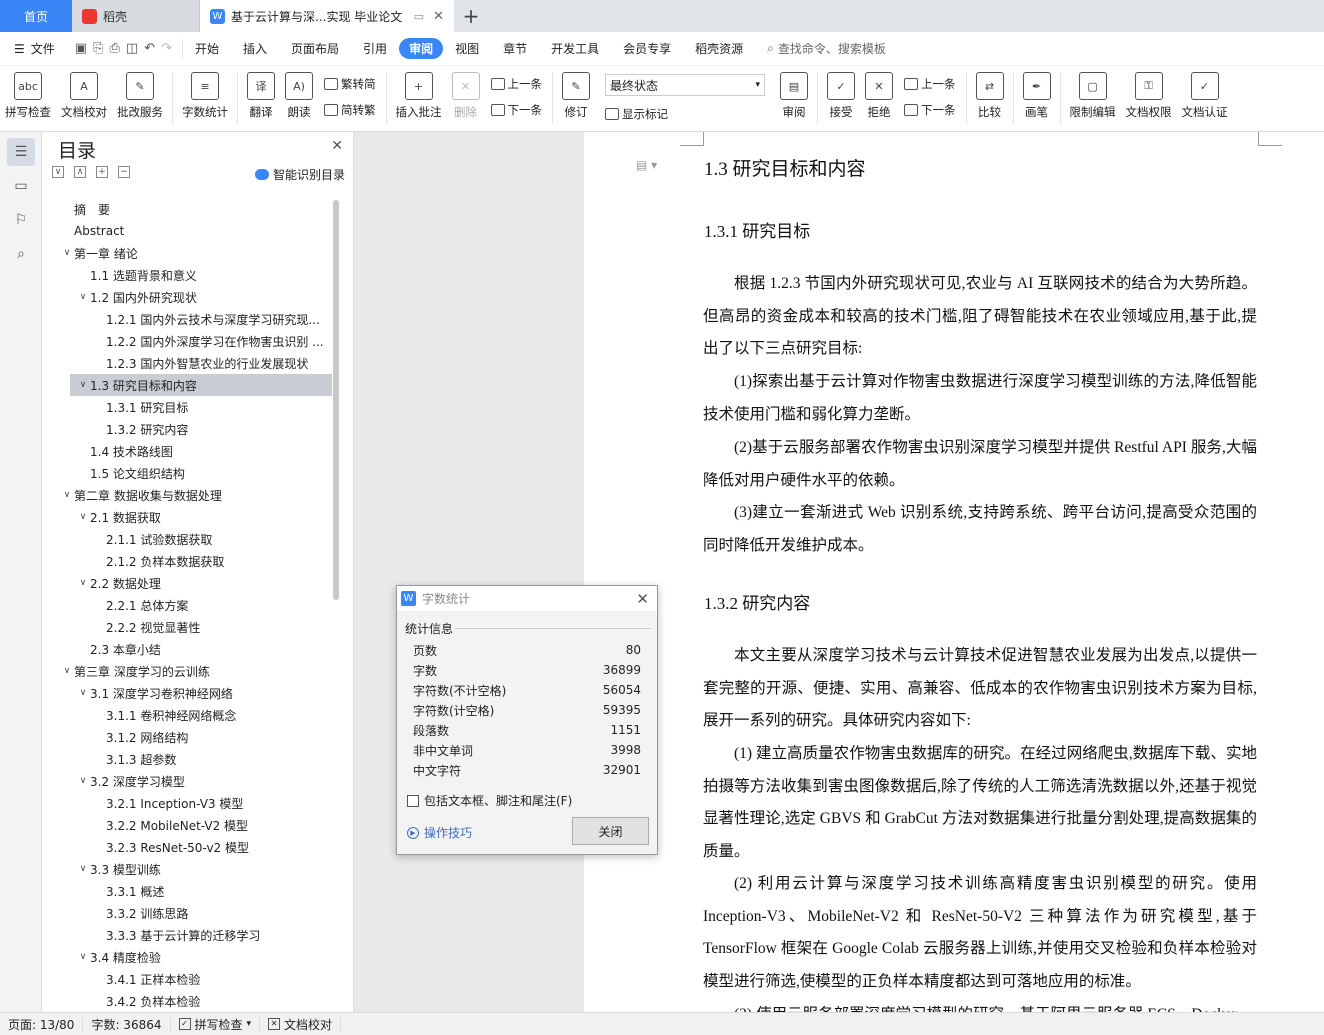  I want to click on next-change-button: 下一条, so click(930, 110).